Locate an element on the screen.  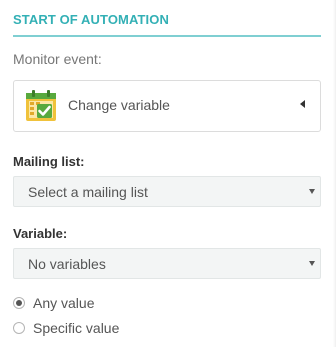
mailing-list-value: Select a mailing list is located at coordinates (88, 192).